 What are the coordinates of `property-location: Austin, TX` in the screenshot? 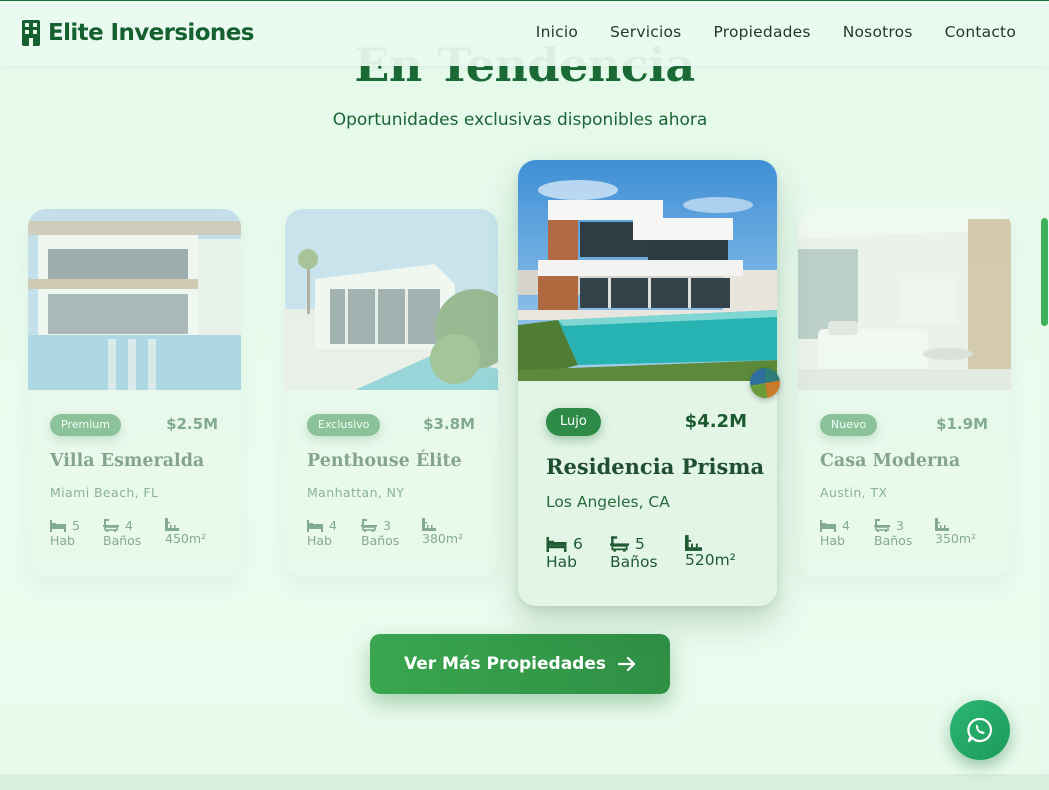 It's located at (854, 492).